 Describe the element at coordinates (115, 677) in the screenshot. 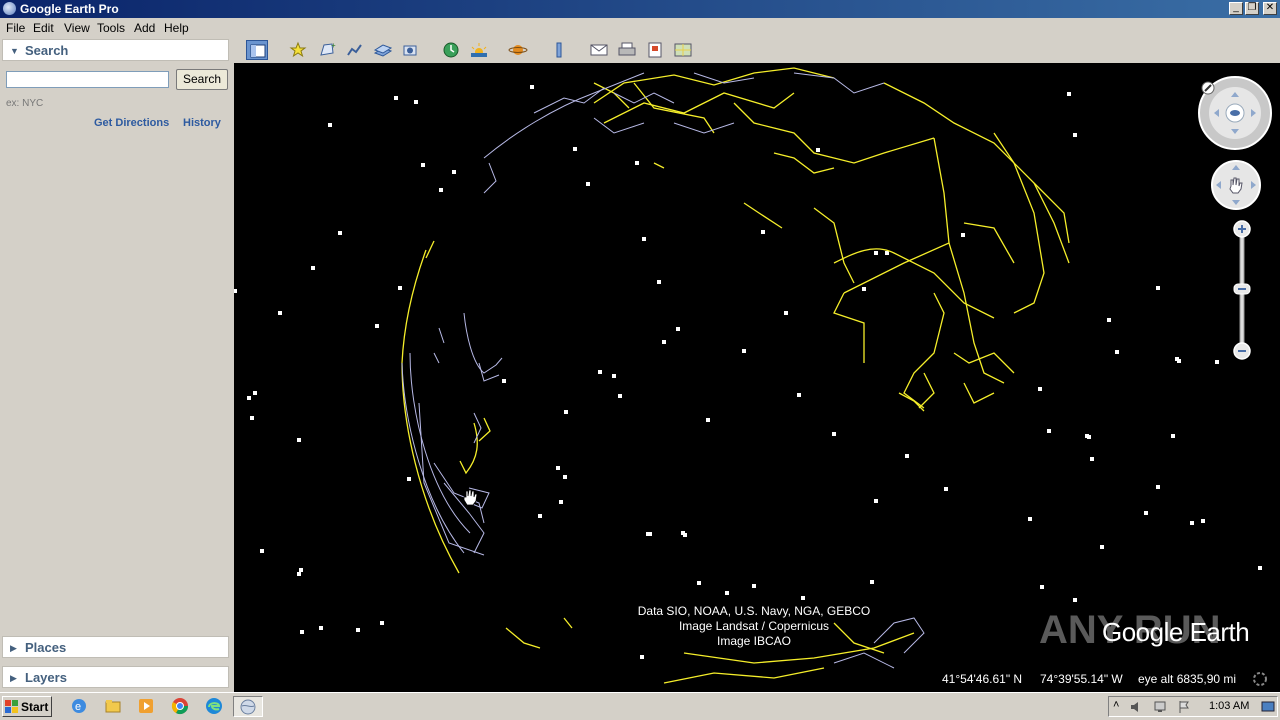

I see `layers-panel-header: ▶ Layers` at that location.